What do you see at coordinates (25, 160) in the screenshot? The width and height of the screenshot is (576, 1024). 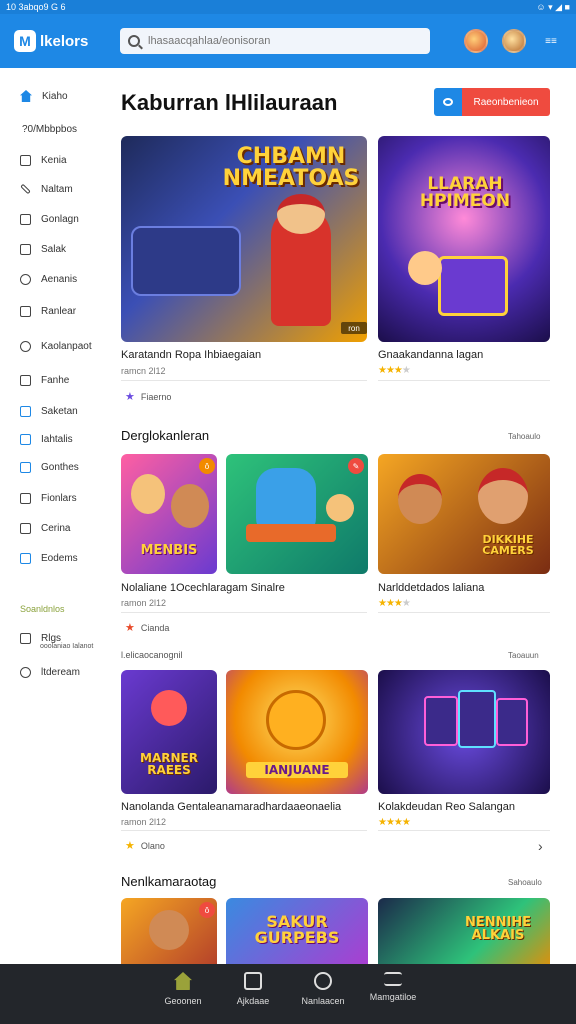 I see `house-outline-icon` at bounding box center [25, 160].